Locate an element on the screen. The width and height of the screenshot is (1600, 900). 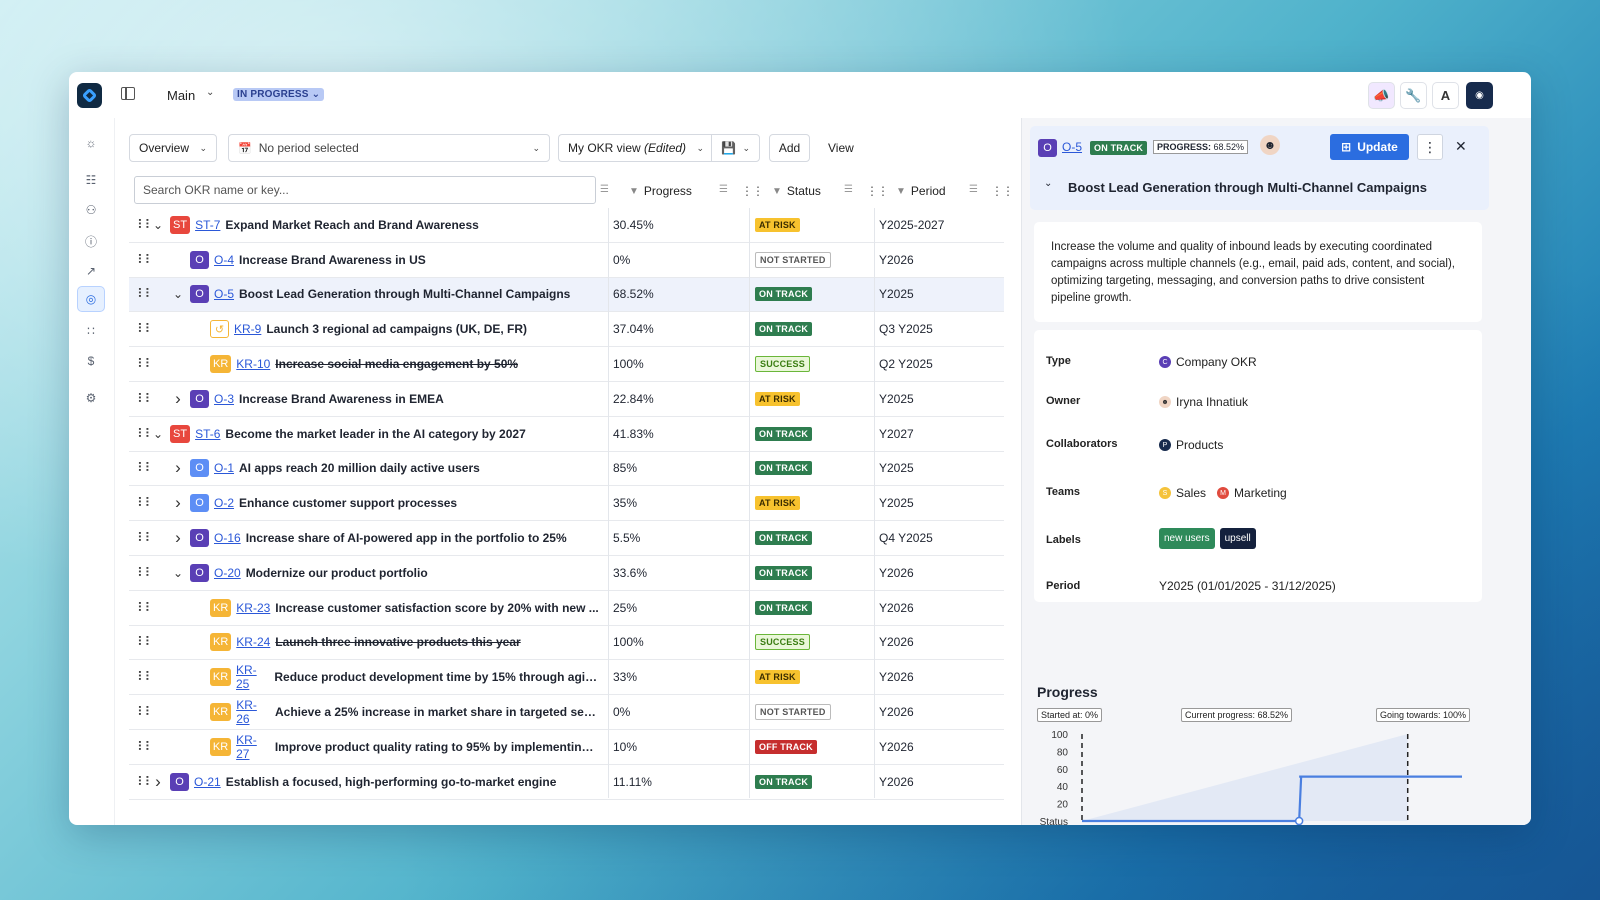
okr-key-link: O-21 is located at coordinates (207, 782).